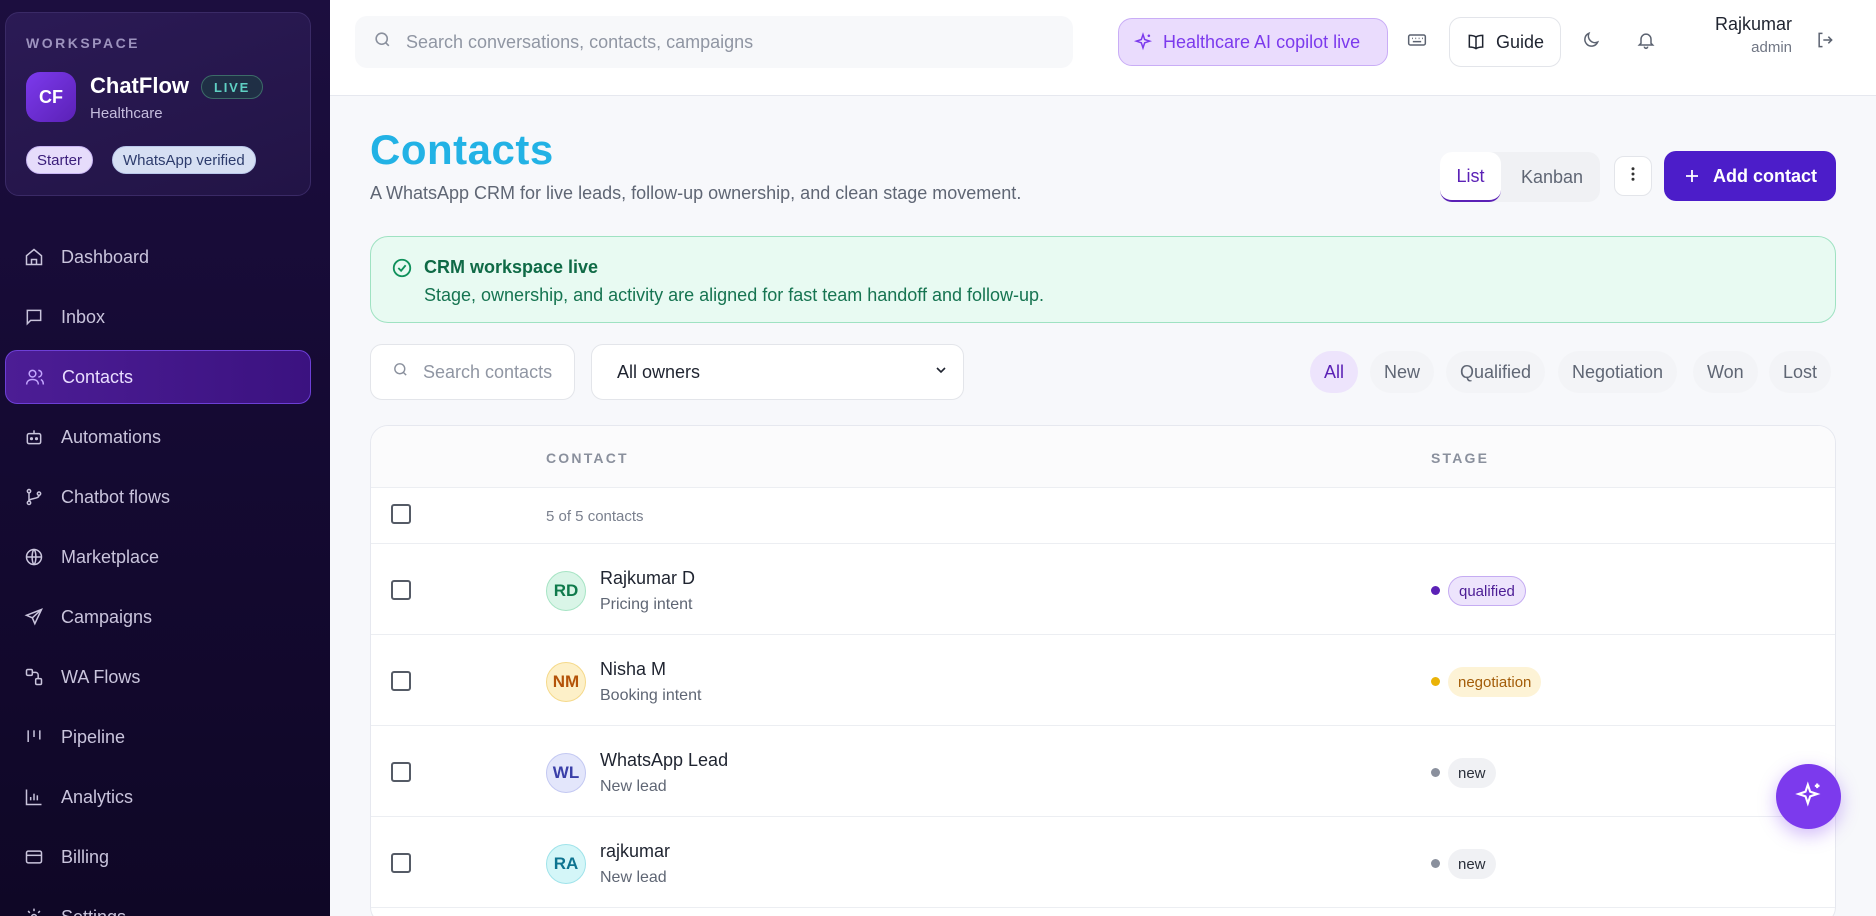 The height and width of the screenshot is (916, 1876). Describe the element at coordinates (1334, 372) in the screenshot. I see `stage-filter-all: All` at that location.